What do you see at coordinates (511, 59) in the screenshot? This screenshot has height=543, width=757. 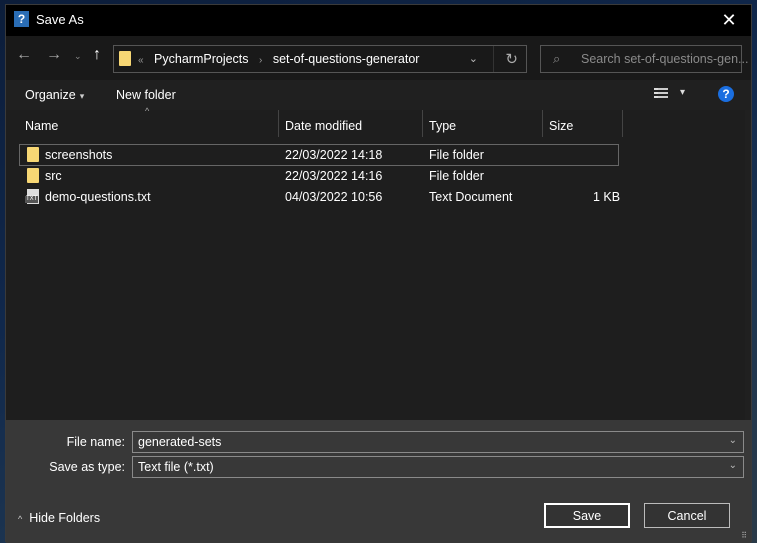 I see `refresh-icon: ↻` at bounding box center [511, 59].